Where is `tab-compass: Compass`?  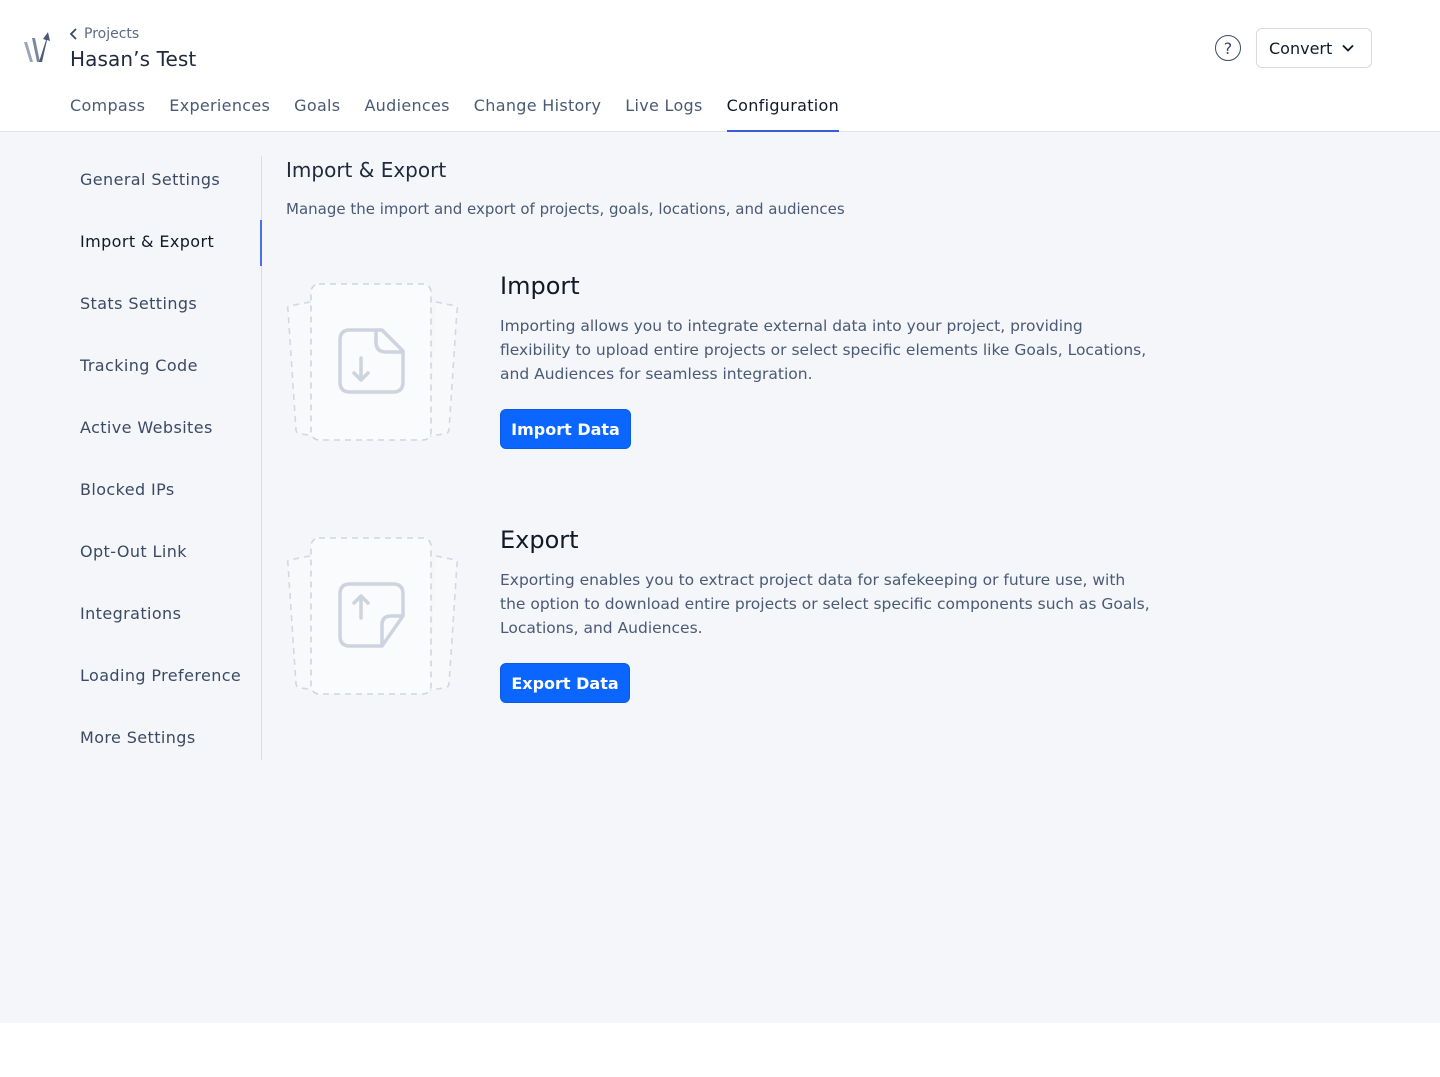 tab-compass: Compass is located at coordinates (107, 114).